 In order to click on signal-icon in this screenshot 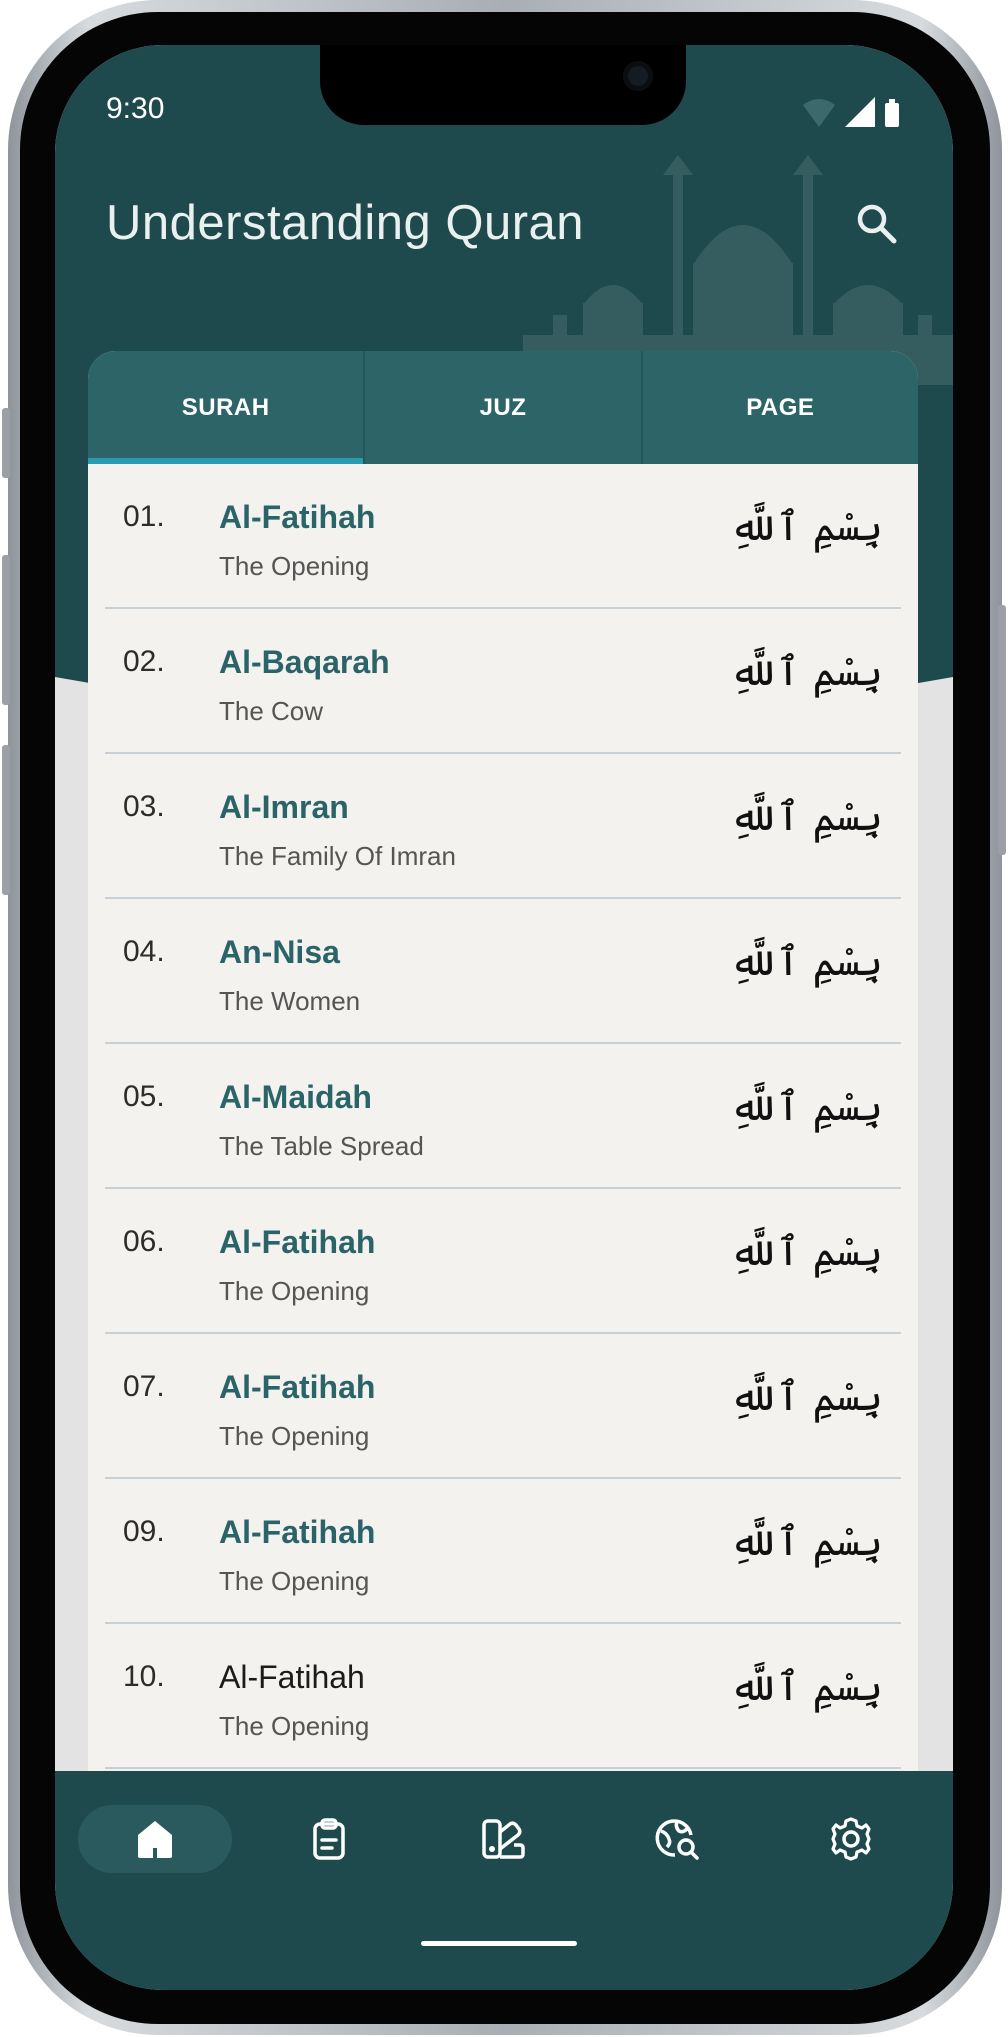, I will do `click(860, 112)`.